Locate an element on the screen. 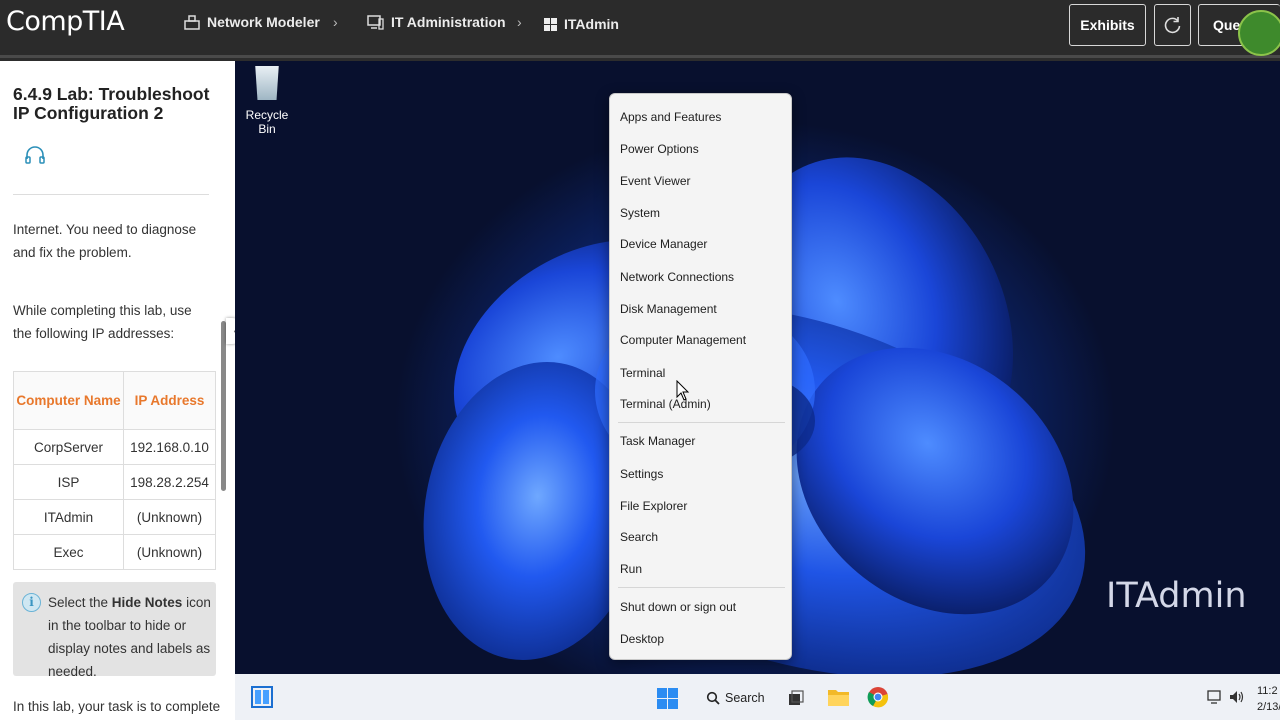 The height and width of the screenshot is (720, 1280). tip-text-part: Select the is located at coordinates (80, 602).